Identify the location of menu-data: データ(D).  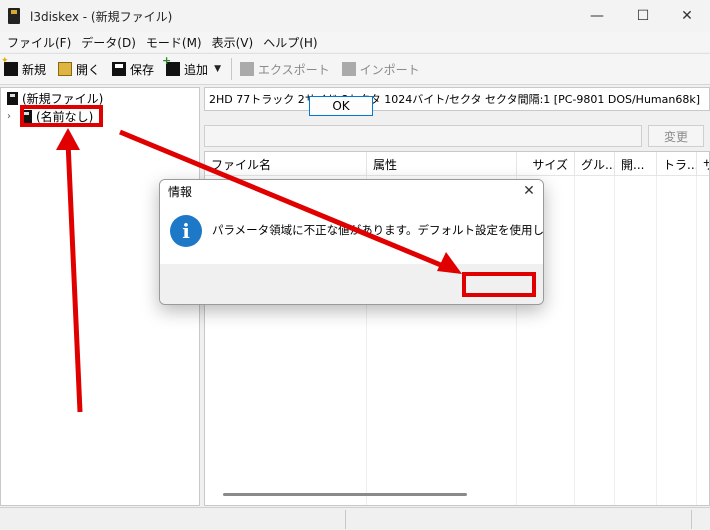
(108, 42).